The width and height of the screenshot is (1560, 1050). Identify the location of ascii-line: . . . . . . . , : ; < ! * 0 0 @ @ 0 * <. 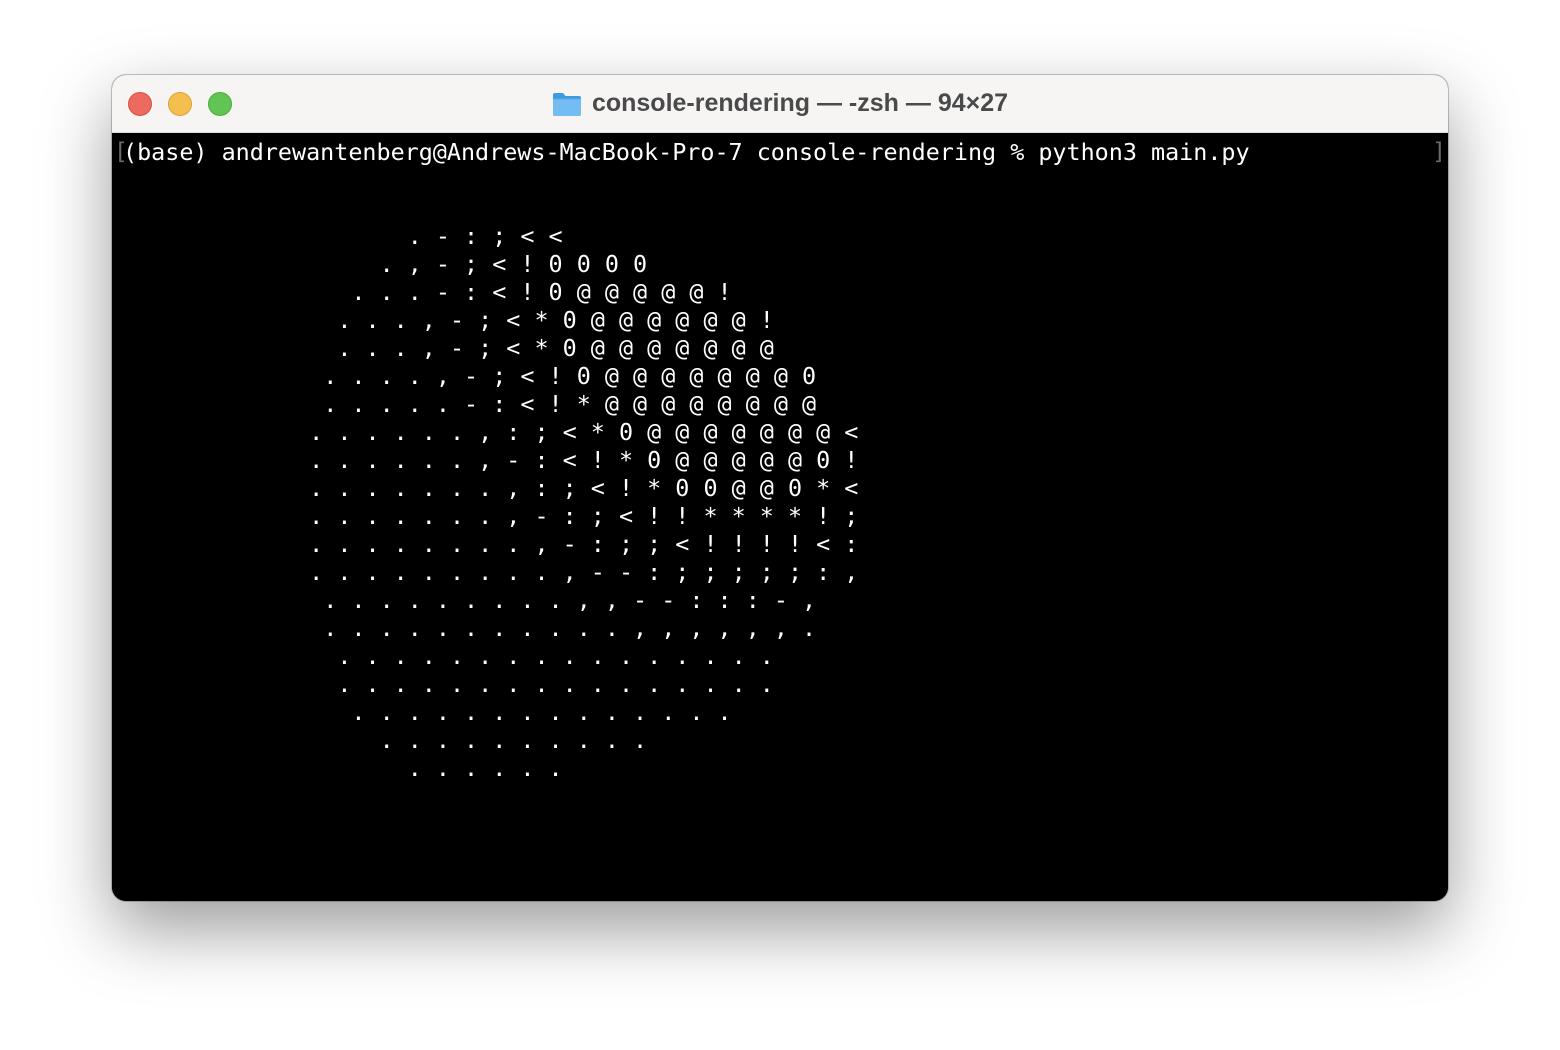
(485, 488).